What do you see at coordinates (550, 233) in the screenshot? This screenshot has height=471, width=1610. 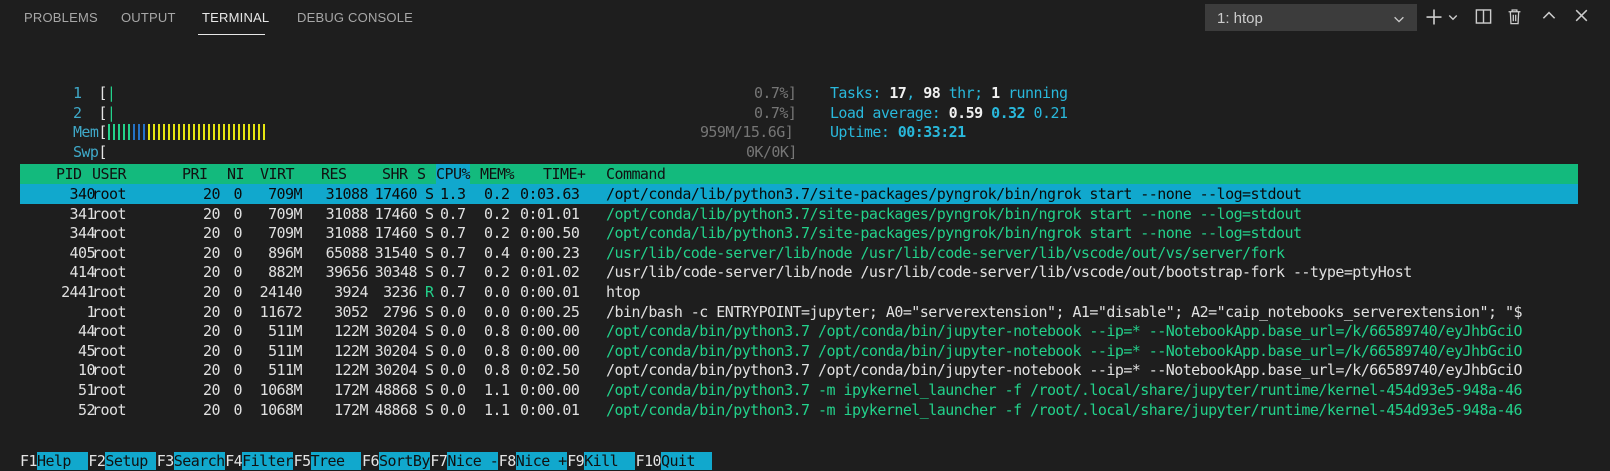 I see `time-cell: 0:00.50` at bounding box center [550, 233].